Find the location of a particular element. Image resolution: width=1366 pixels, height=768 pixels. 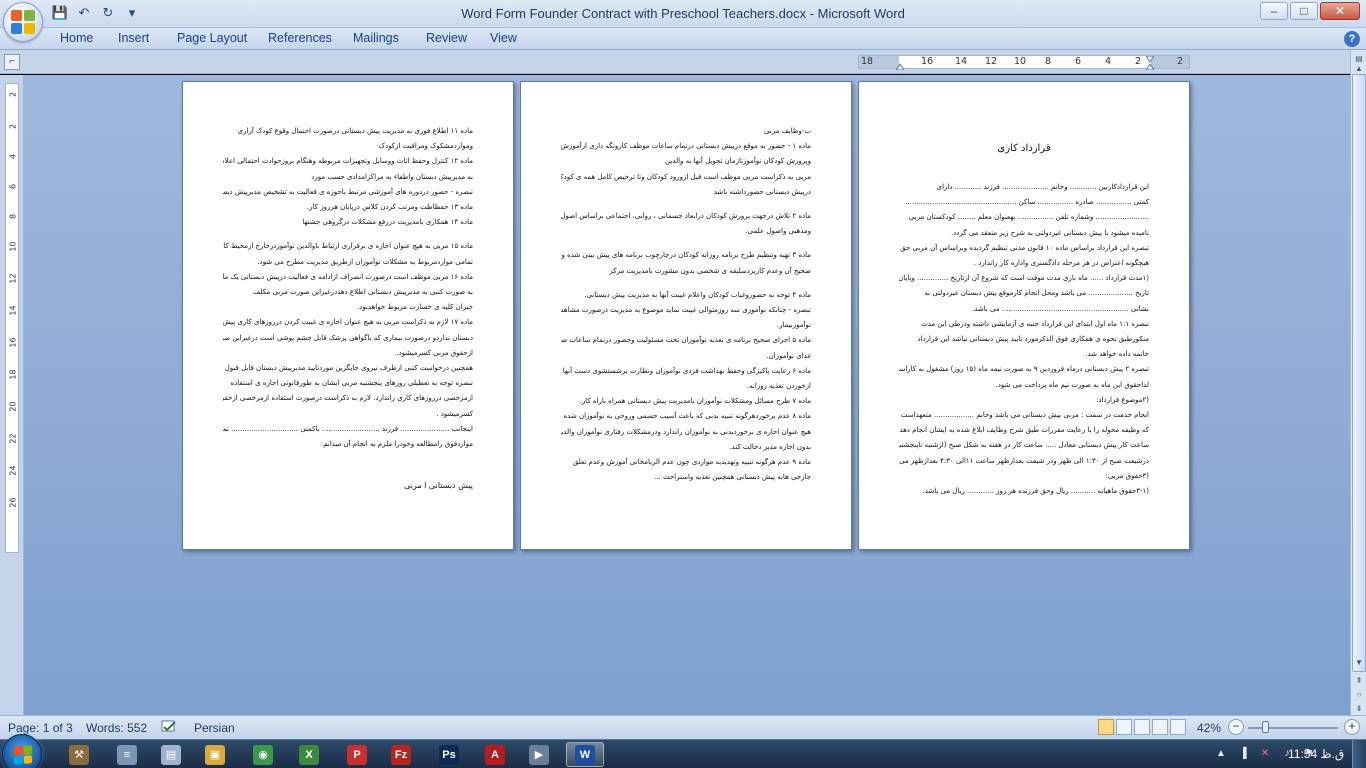

network-icon: ▐ is located at coordinates (1243, 754).